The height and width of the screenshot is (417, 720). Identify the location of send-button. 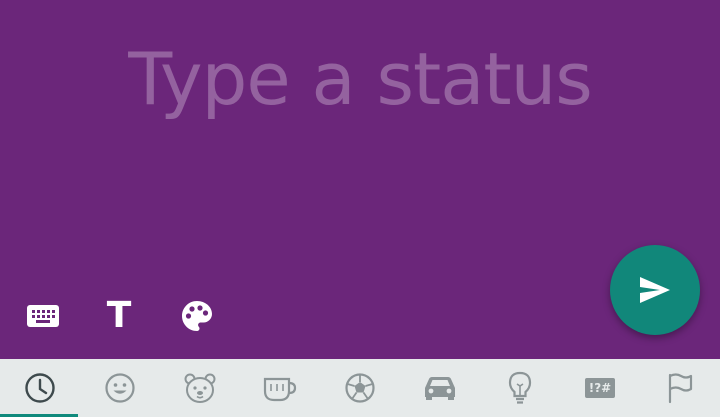
(655, 290).